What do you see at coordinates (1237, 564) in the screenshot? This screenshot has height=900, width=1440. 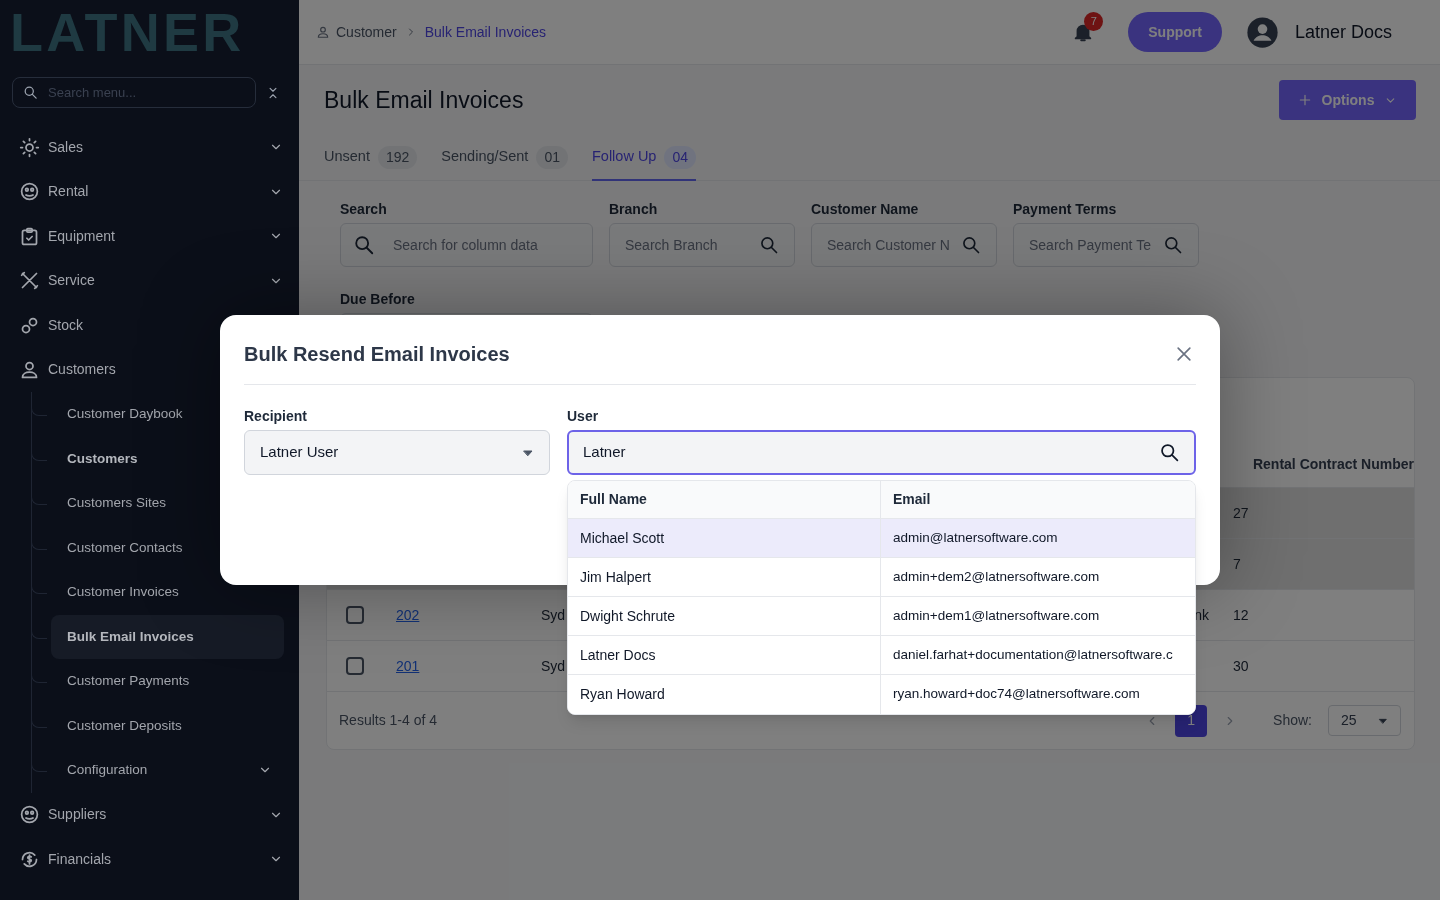 I see `table-cell: 7` at bounding box center [1237, 564].